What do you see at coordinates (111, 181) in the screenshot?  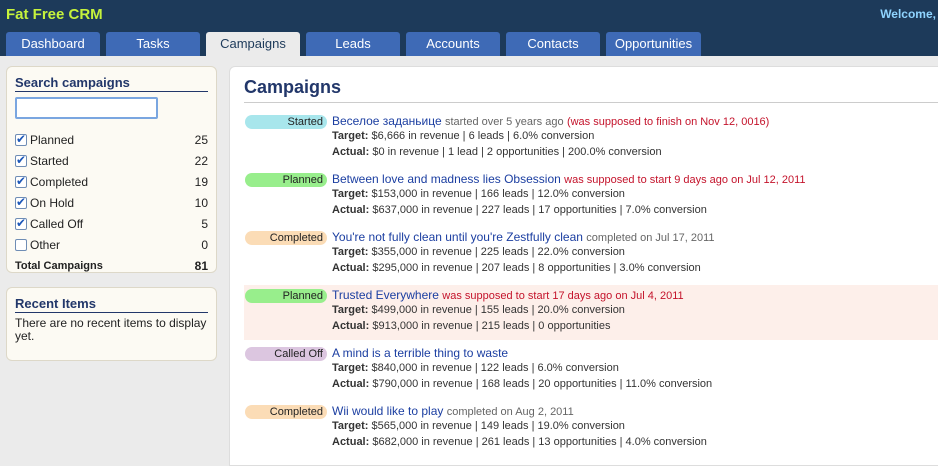 I see `filter-completed: Completed 19` at bounding box center [111, 181].